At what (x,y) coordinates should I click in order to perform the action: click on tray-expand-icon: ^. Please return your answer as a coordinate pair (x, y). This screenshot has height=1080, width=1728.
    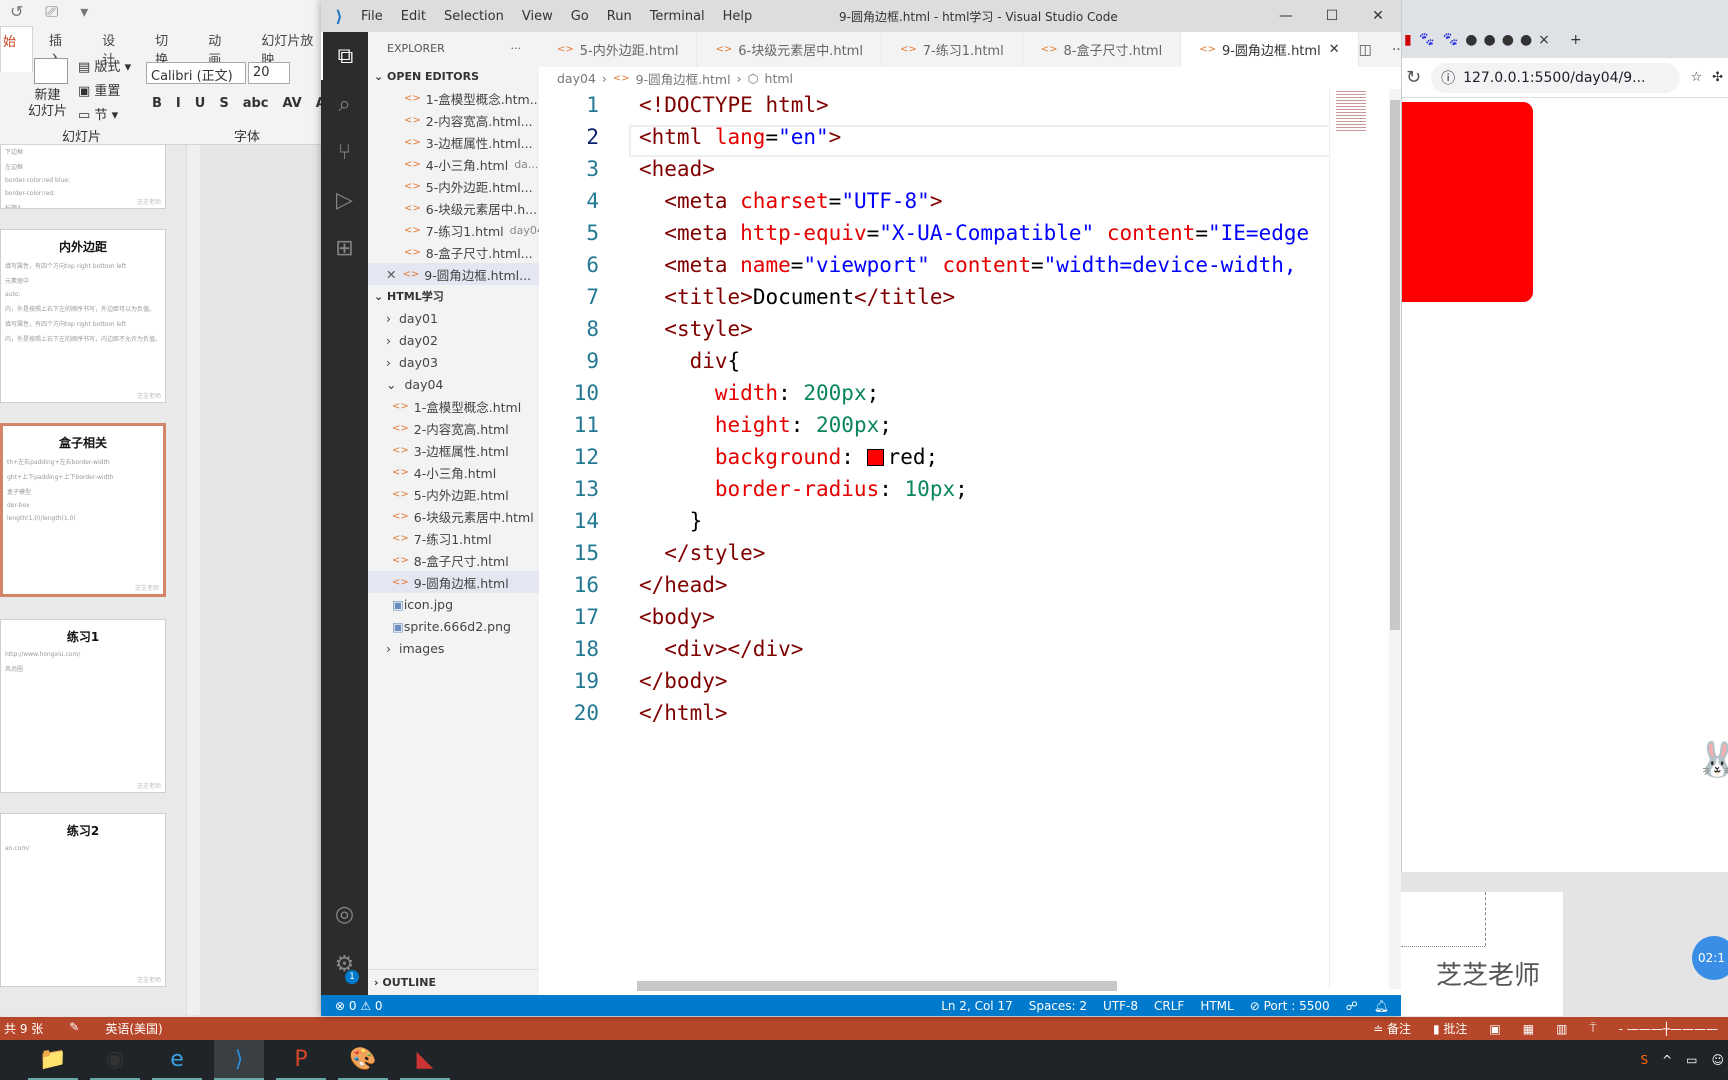
    Looking at the image, I should click on (1667, 1060).